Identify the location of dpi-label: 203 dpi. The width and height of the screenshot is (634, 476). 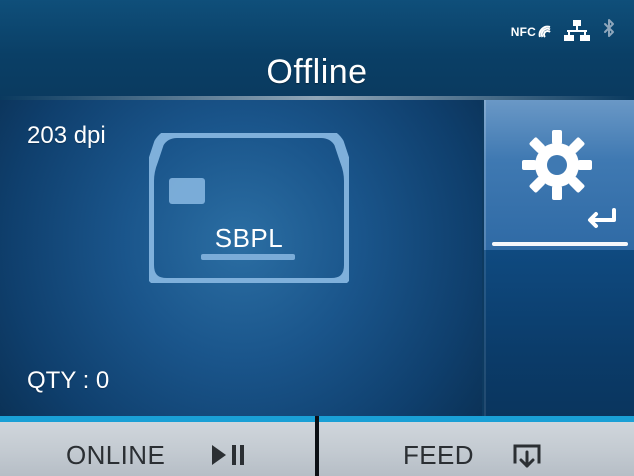
(66, 135).